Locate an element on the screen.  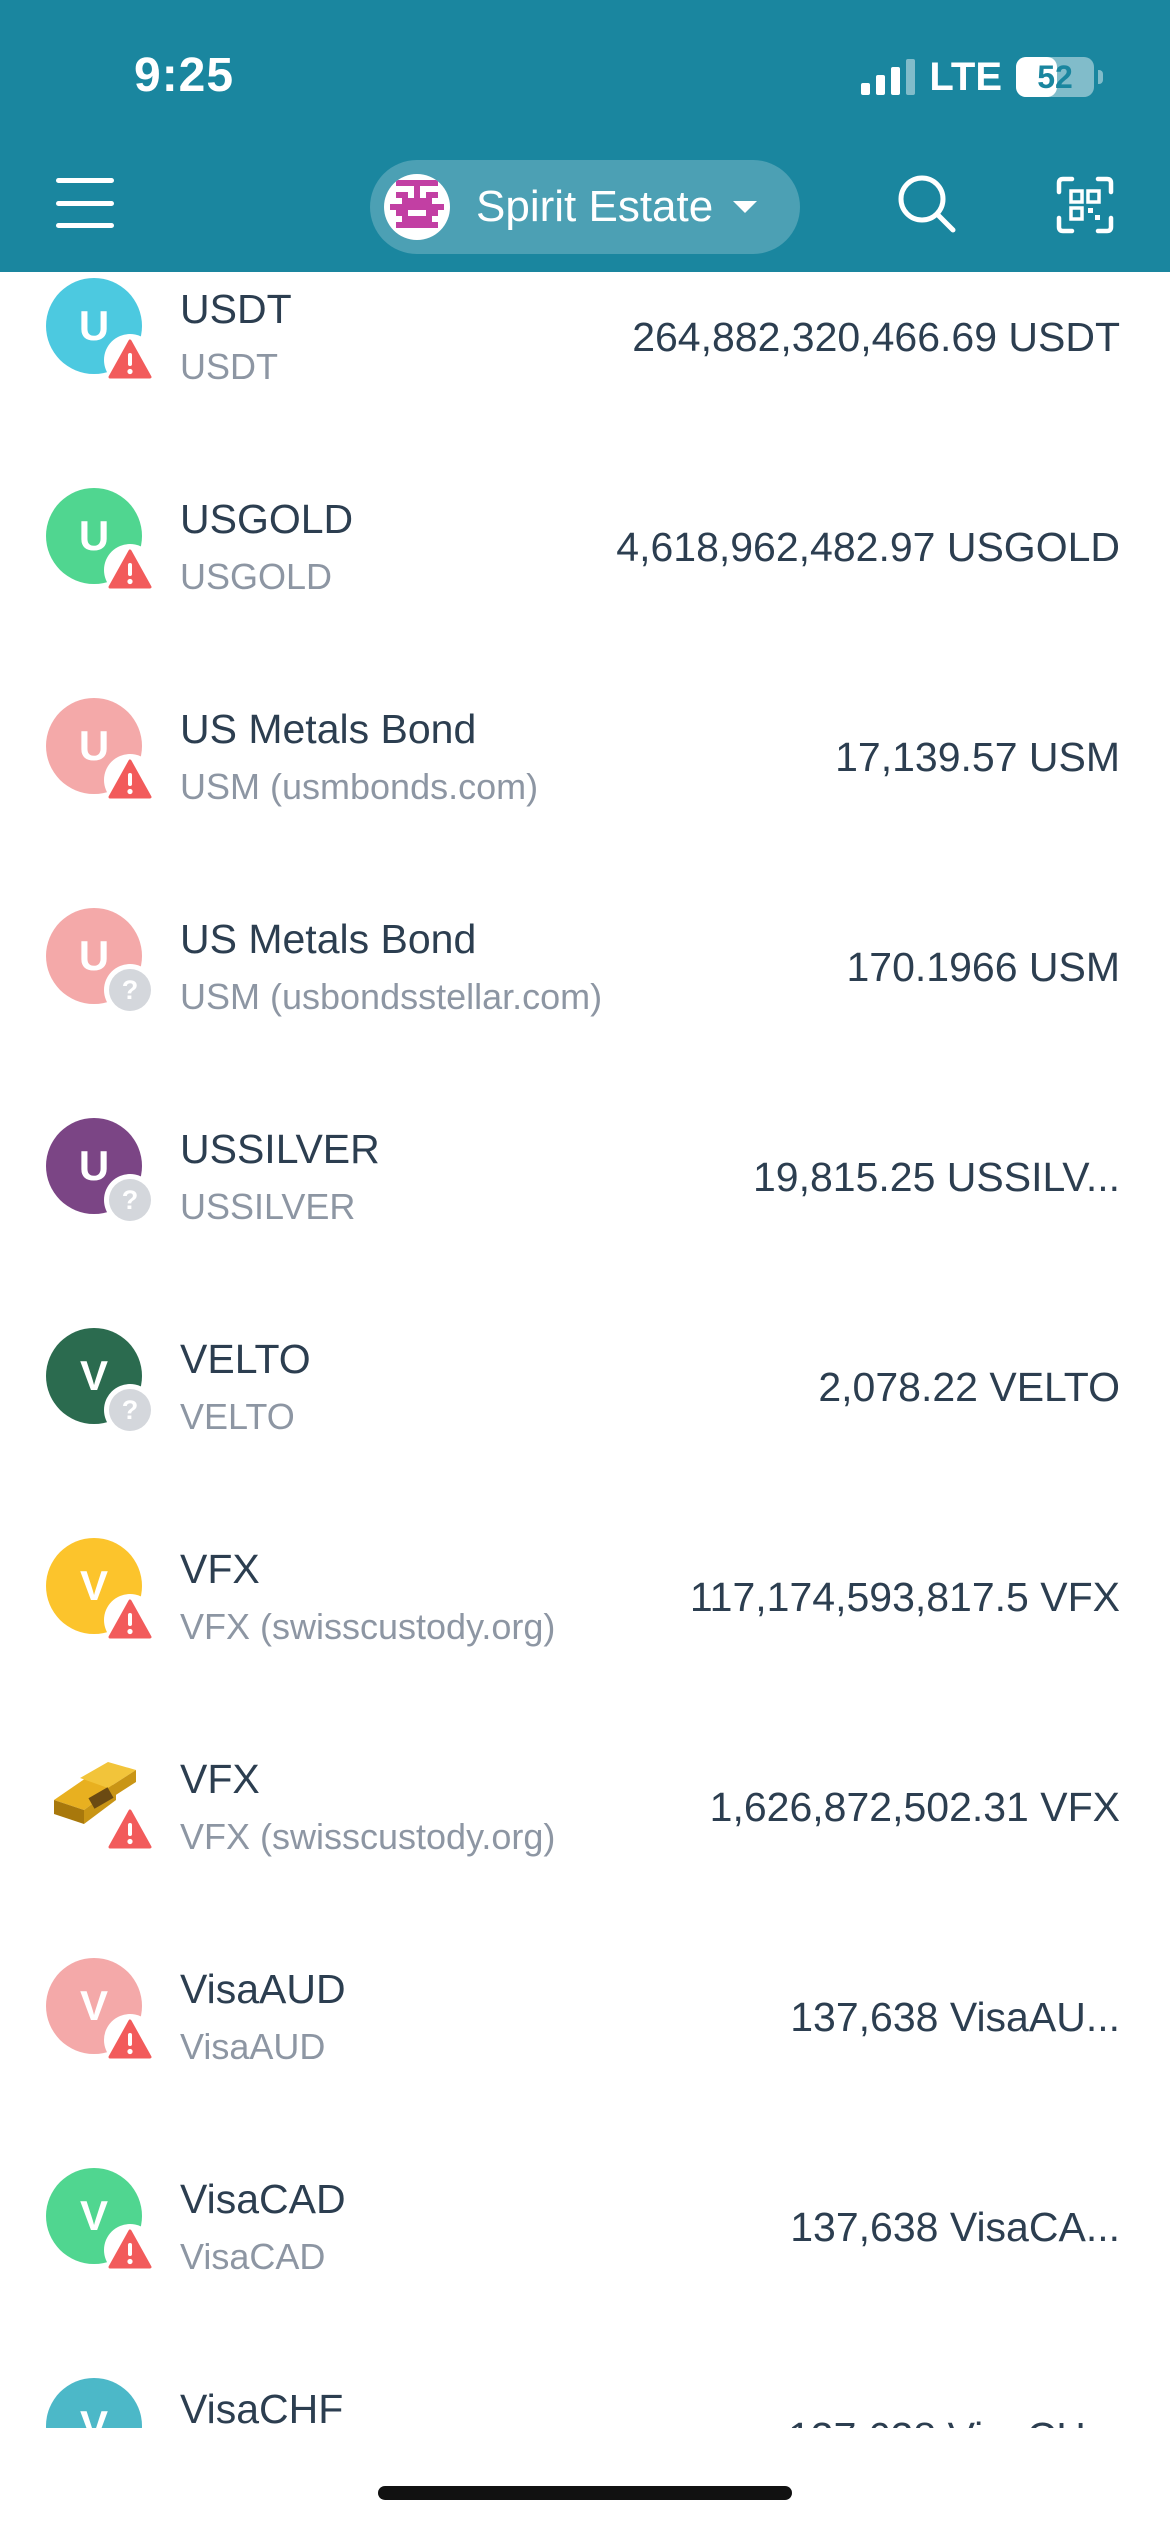
account-avatar is located at coordinates (417, 207).